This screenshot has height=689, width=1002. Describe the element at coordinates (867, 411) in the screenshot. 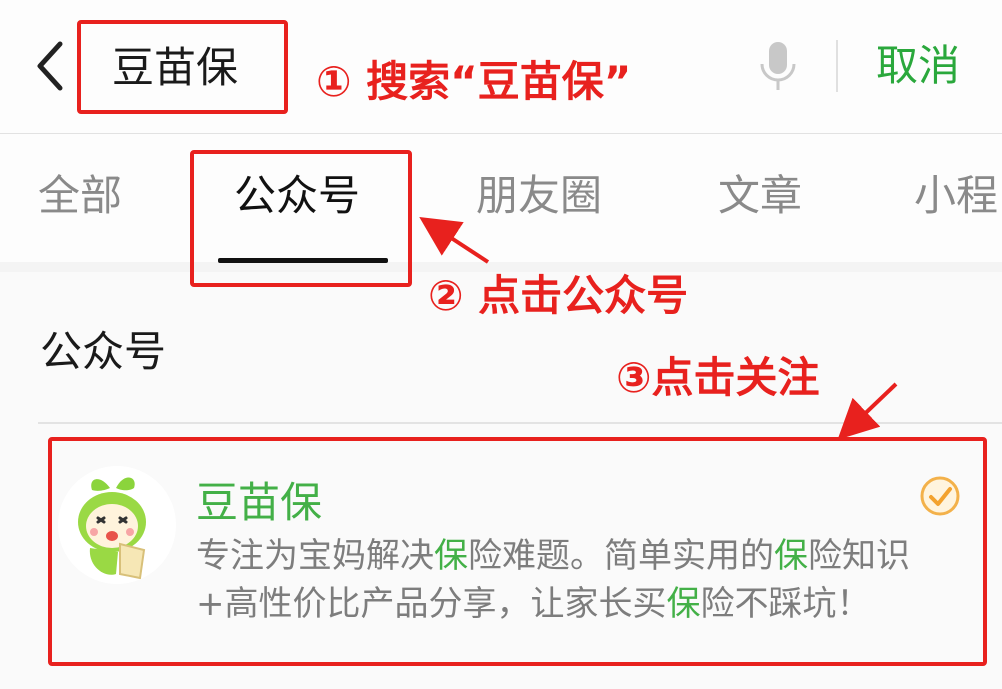

I see `arrow-to-follow` at that location.